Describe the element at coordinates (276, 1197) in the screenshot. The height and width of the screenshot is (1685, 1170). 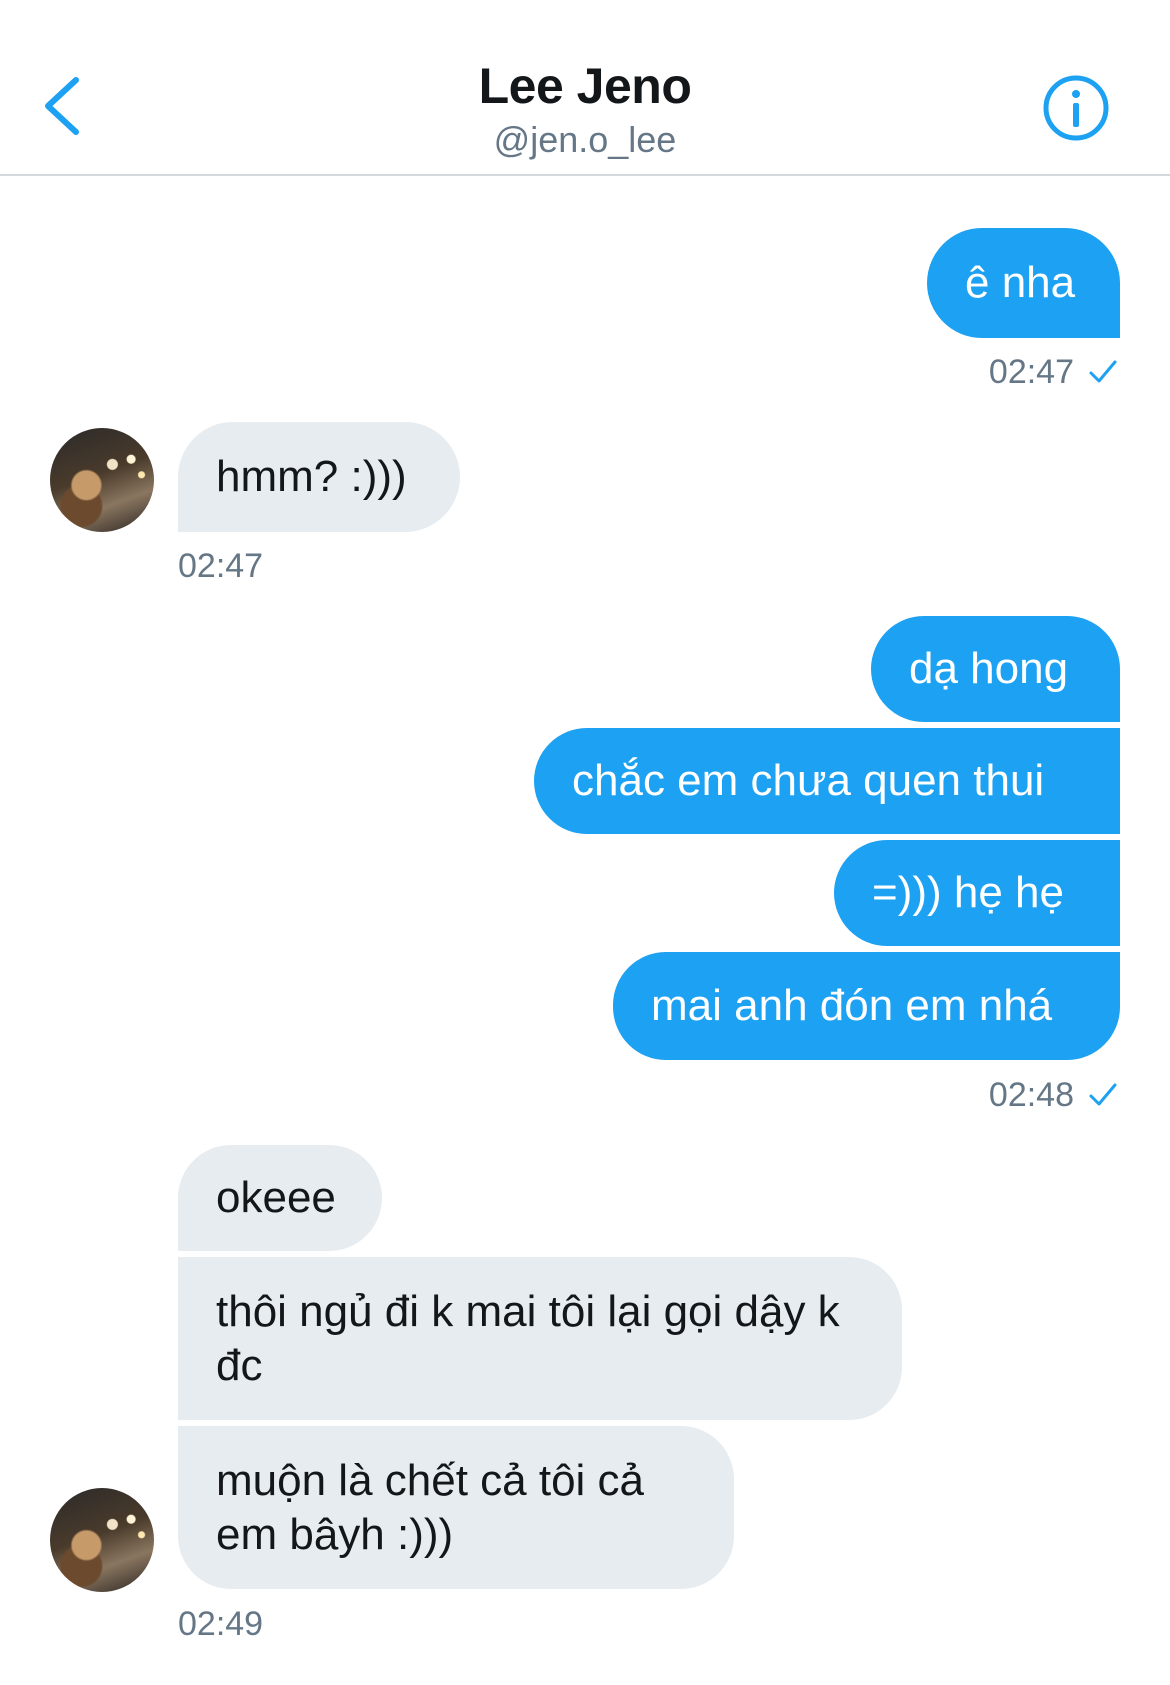
I see `message-text: okeee` at that location.